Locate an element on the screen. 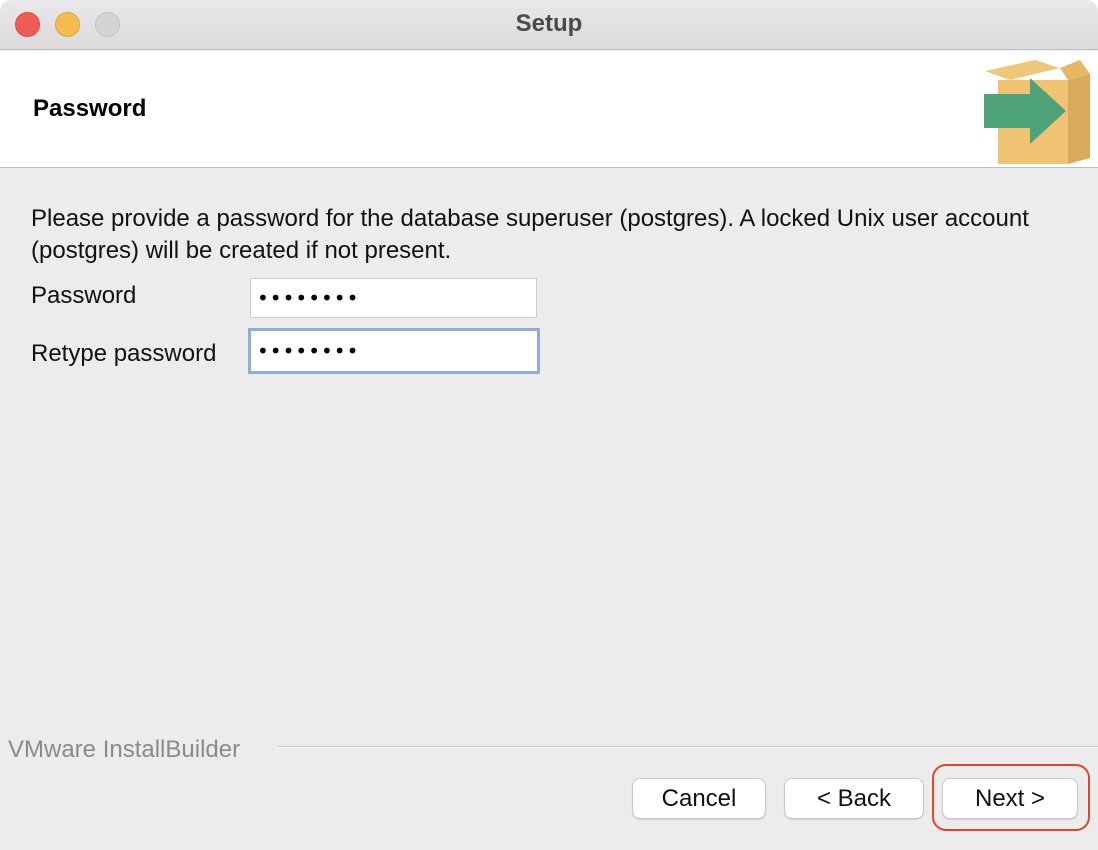 This screenshot has height=850, width=1098. retype-password-field: •••••••• is located at coordinates (394, 351).